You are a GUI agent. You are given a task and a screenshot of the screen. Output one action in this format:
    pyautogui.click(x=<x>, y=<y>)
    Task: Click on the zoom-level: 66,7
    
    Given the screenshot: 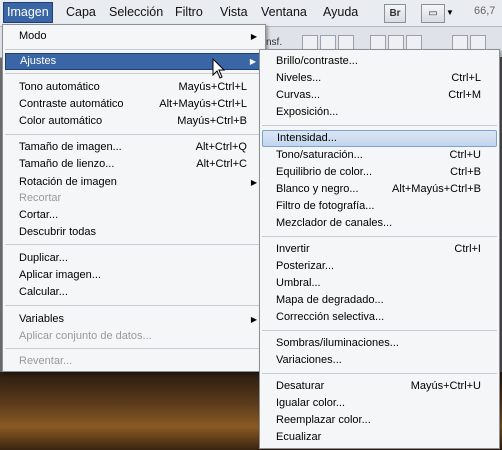 What is the action you would take?
    pyautogui.click(x=485, y=11)
    